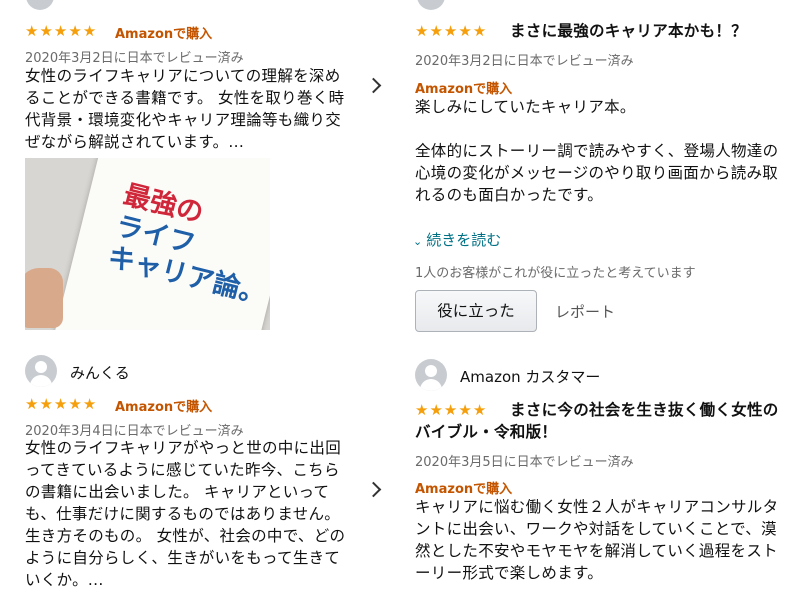 Image resolution: width=800 pixels, height=600 pixels. I want to click on review-title: まさに今の社会を生き抜く働く女性の, so click(655, 410).